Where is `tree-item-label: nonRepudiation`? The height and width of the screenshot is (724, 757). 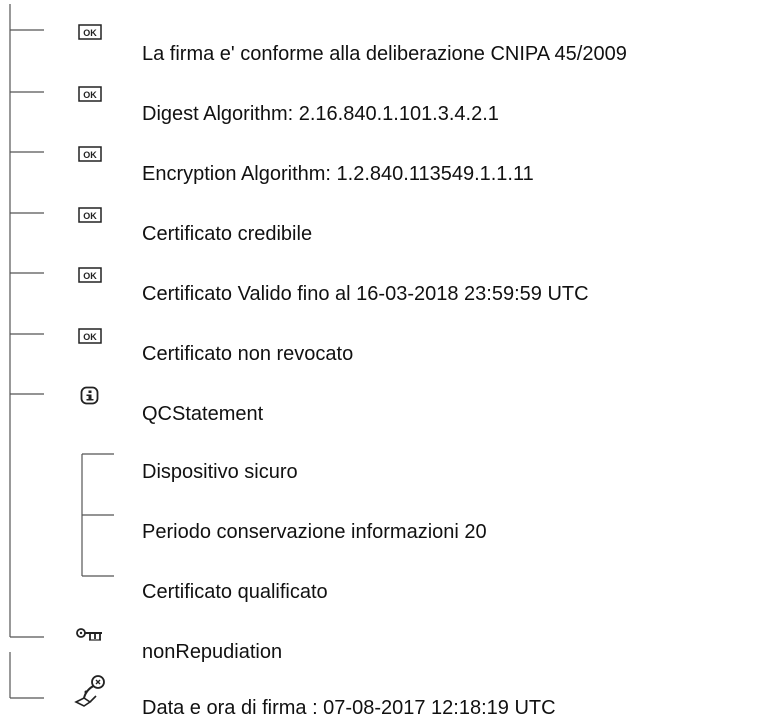 tree-item-label: nonRepudiation is located at coordinates (212, 652).